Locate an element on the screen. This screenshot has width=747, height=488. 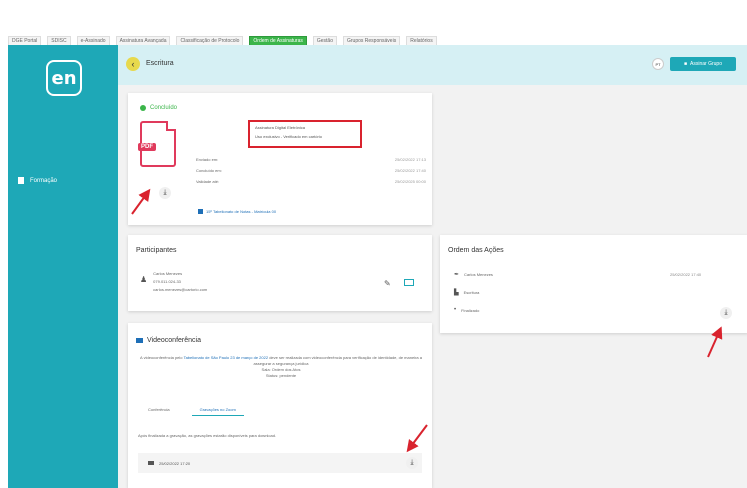
status-label: Concluído is located at coordinates (164, 108).